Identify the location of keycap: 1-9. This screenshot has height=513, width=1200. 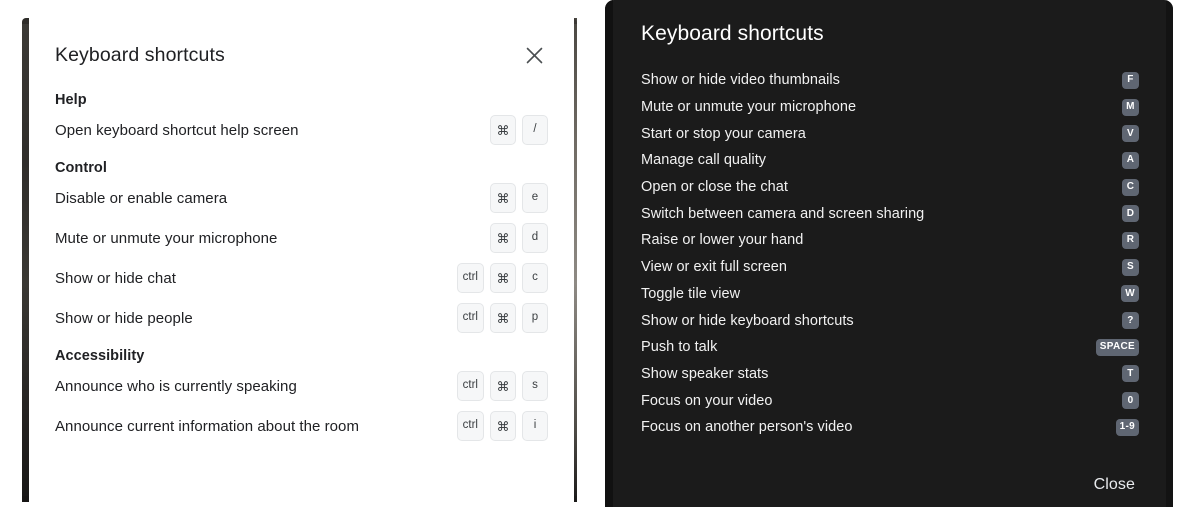
(1127, 427).